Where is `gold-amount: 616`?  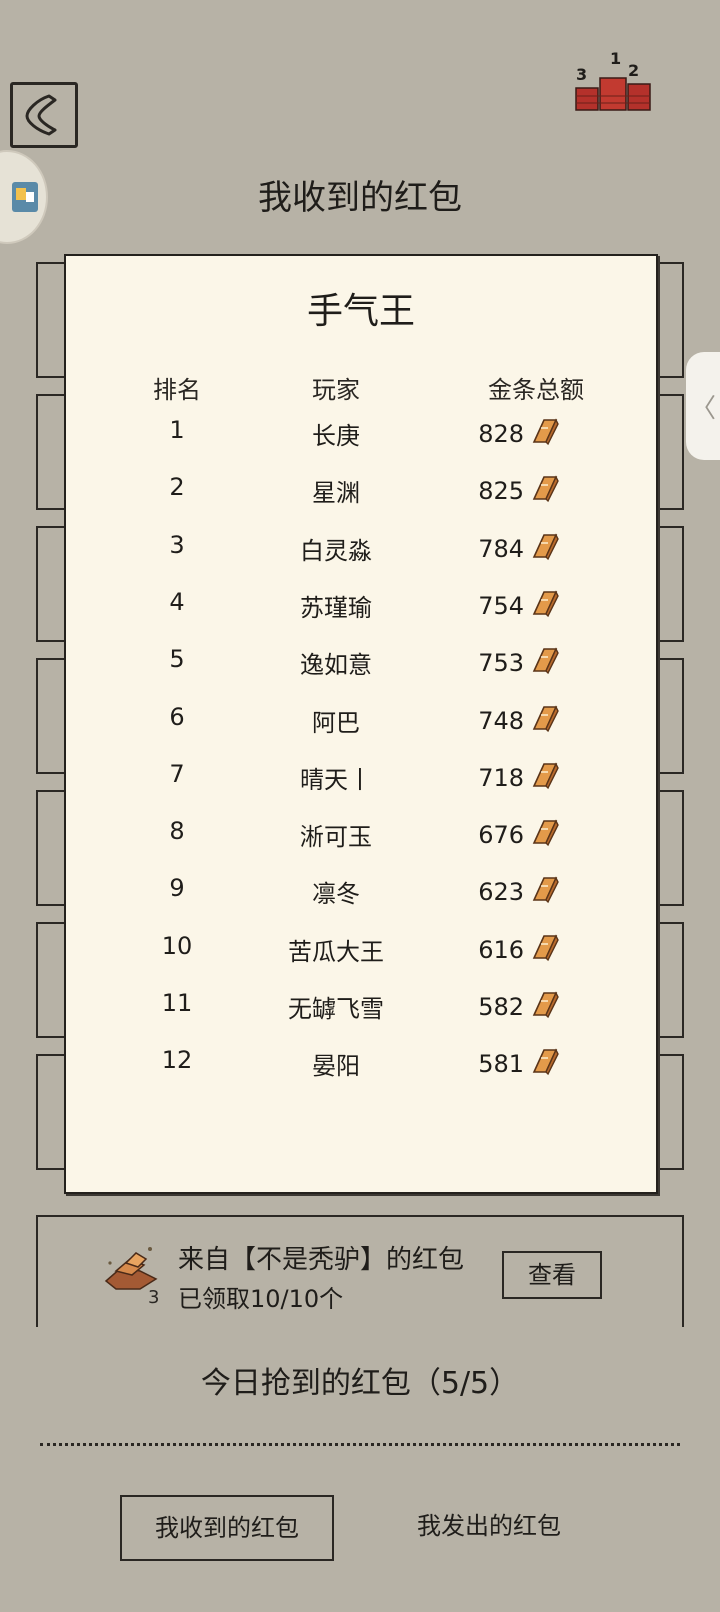 gold-amount: 616 is located at coordinates (501, 949).